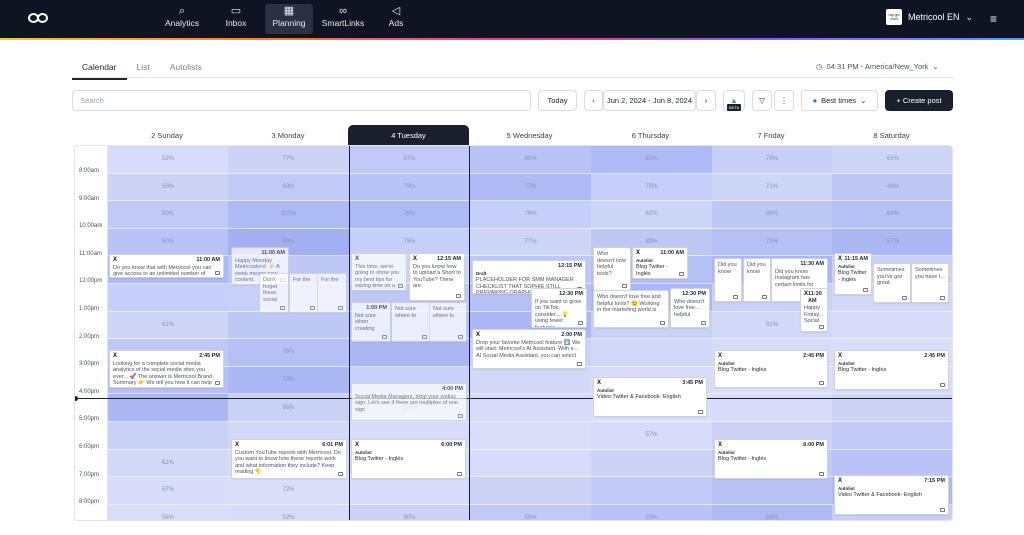 Image resolution: width=1024 pixels, height=535 pixels. Describe the element at coordinates (784, 100) in the screenshot. I see `more-options-button: ⋮` at that location.